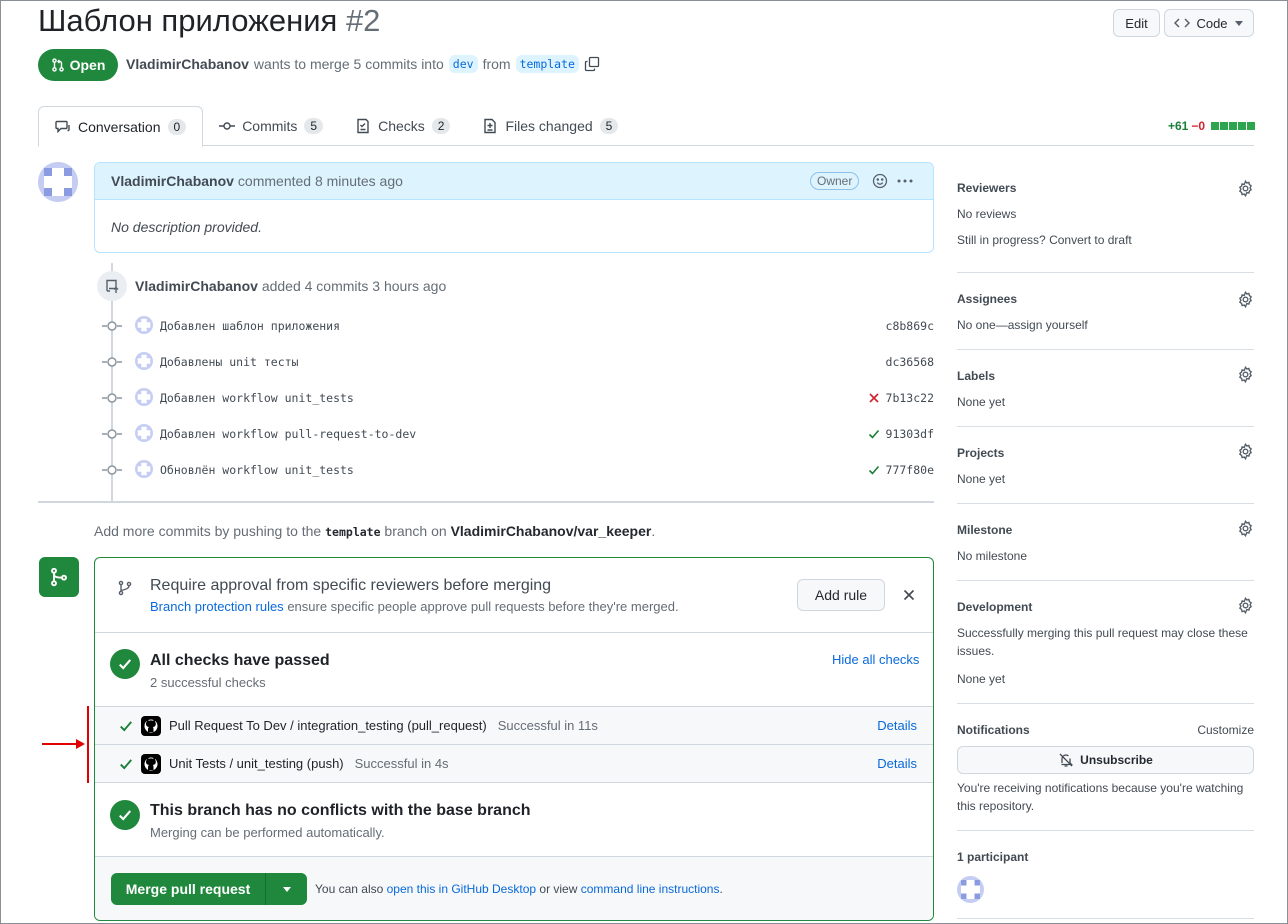 This screenshot has height=924, width=1288. I want to click on convert-to-draft-link: Convert to draft, so click(1090, 240).